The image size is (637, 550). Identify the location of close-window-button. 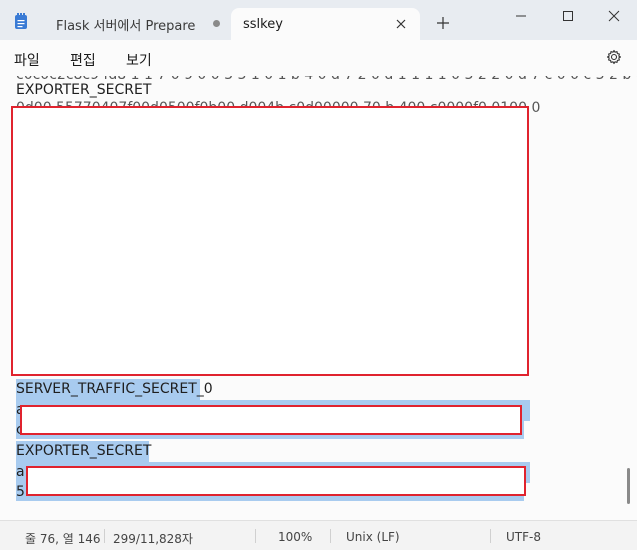
(614, 16).